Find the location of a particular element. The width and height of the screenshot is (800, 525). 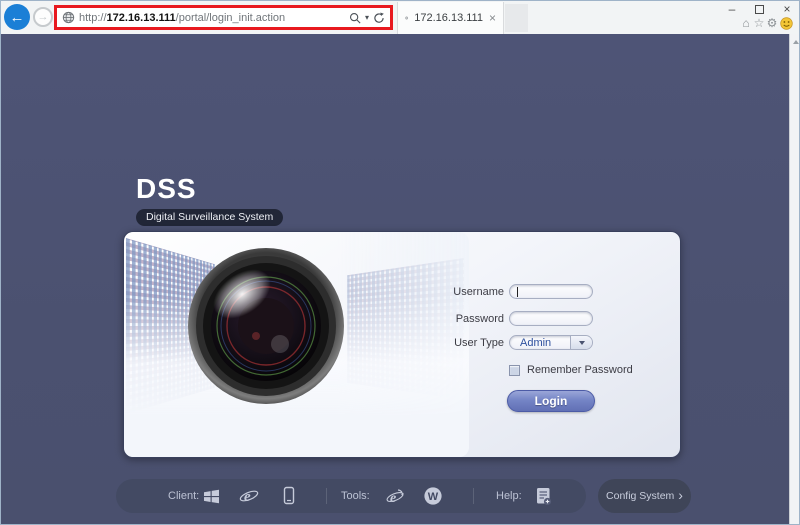

scroll-up-icon is located at coordinates (796, 42).